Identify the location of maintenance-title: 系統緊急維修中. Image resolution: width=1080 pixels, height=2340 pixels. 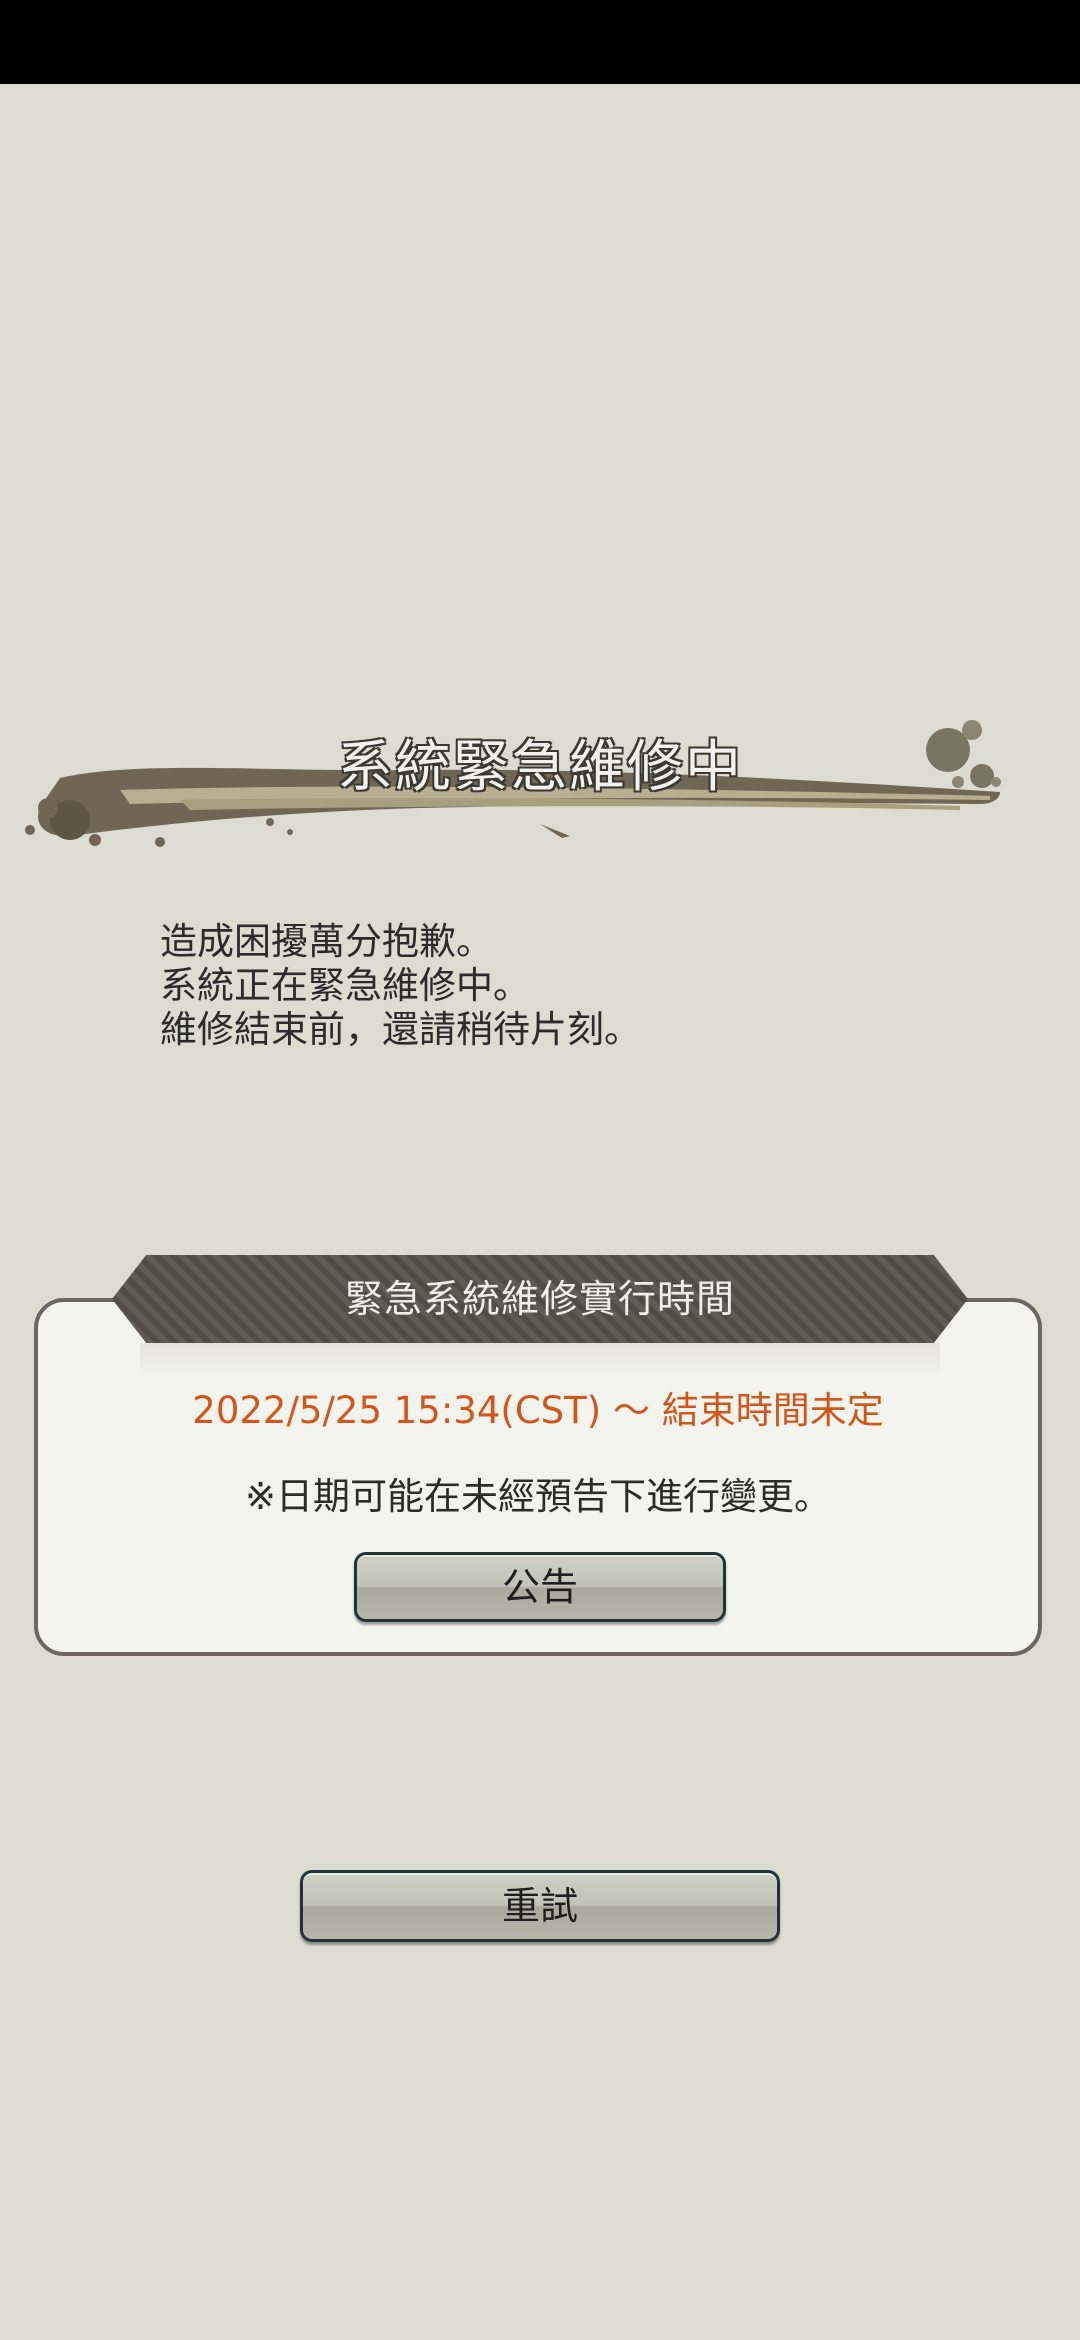
(539, 767).